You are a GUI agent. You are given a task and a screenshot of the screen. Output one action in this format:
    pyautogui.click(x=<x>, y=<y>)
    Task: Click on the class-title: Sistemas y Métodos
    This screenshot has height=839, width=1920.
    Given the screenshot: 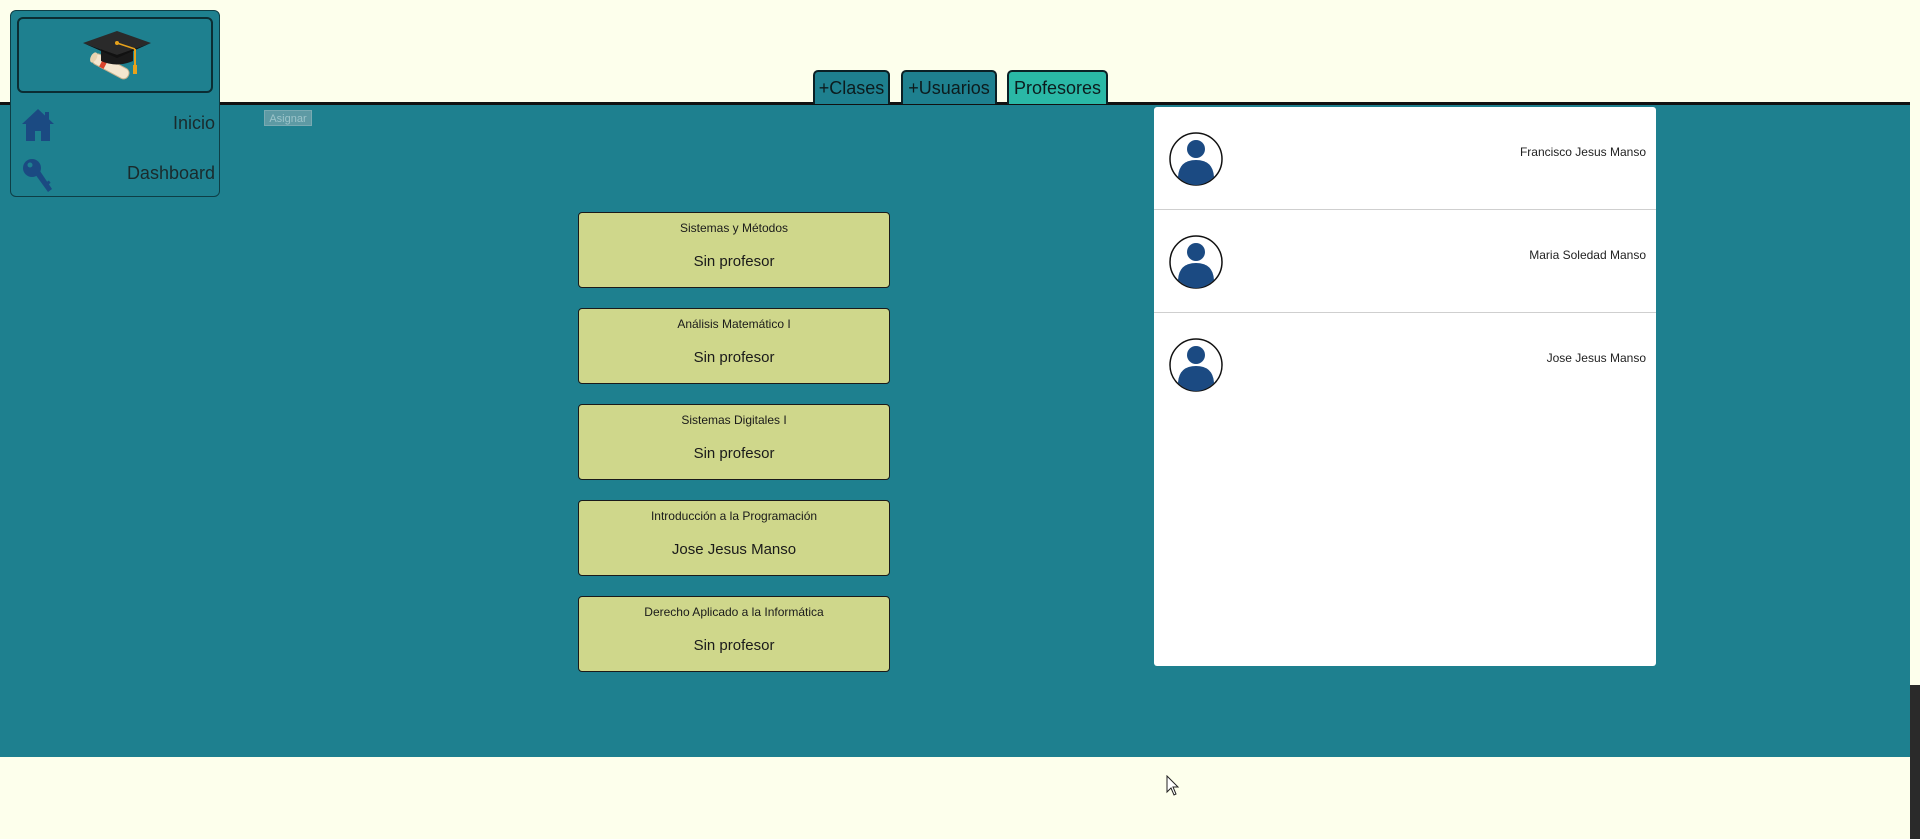 What is the action you would take?
    pyautogui.click(x=734, y=228)
    